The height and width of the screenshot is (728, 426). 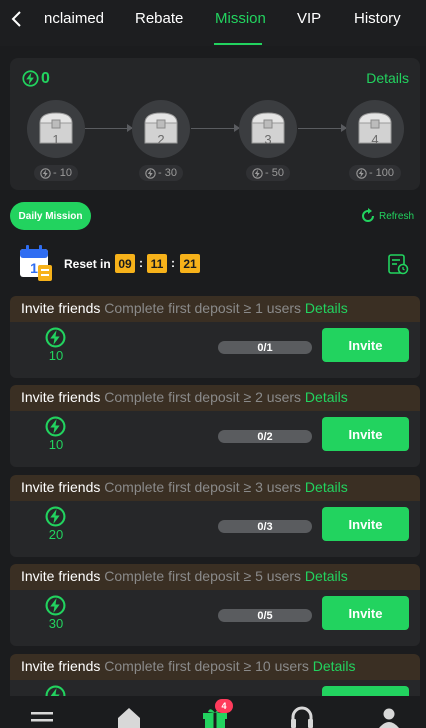 I want to click on mission-condition: Complete first deposit ≥ 1 users, so click(x=203, y=308).